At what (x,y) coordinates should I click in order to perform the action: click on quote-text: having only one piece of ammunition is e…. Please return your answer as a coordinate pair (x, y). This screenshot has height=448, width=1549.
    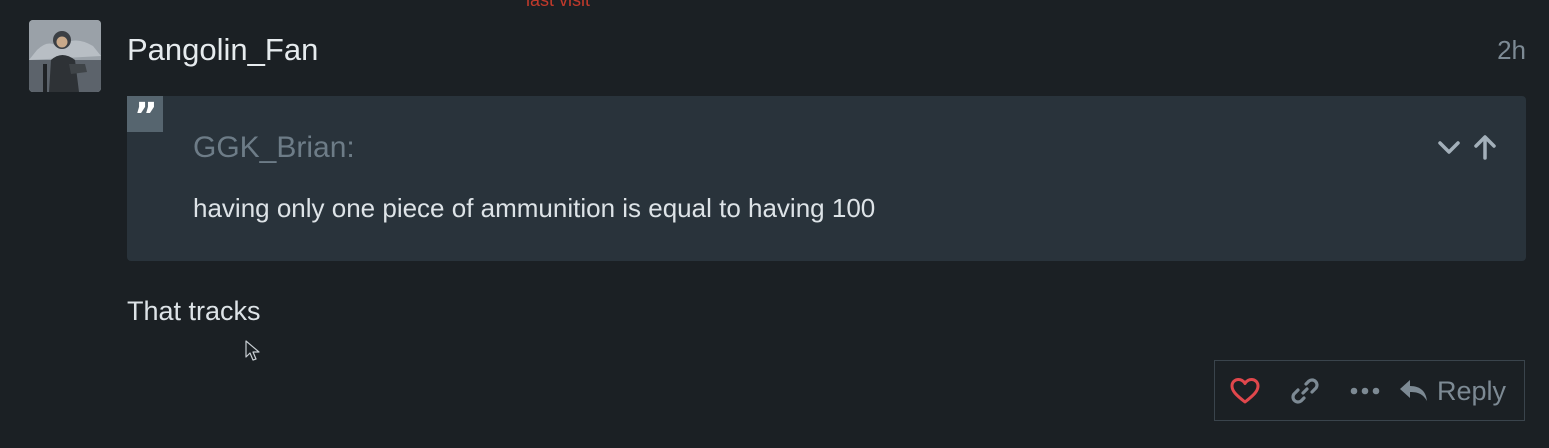
    Looking at the image, I should click on (534, 208).